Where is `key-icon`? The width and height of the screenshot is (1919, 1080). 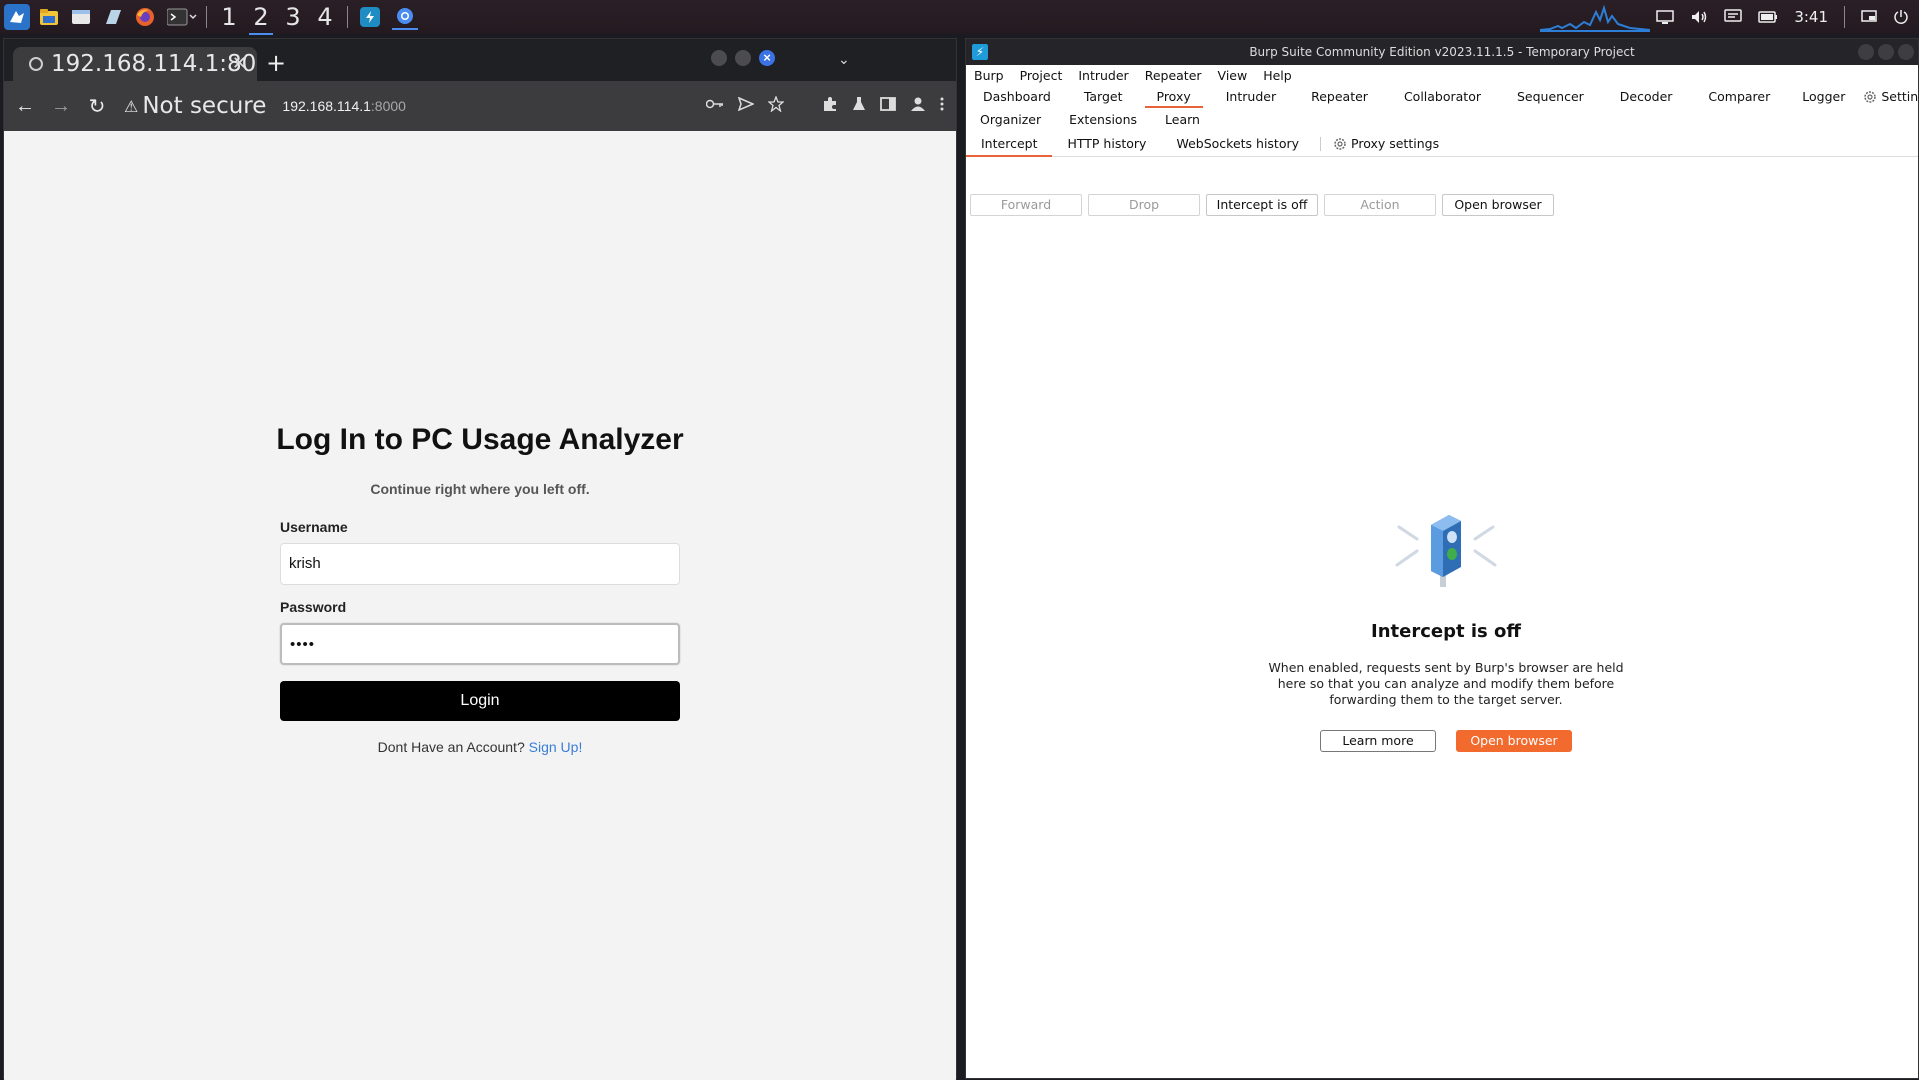
key-icon is located at coordinates (714, 106).